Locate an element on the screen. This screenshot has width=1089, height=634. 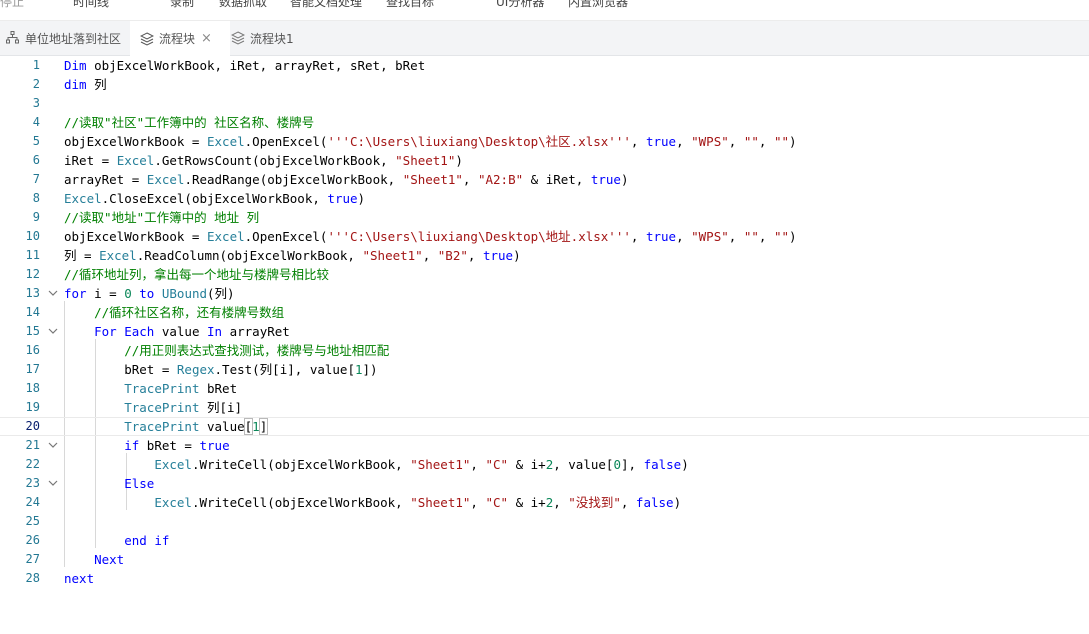
code-line: 4 //读取"社区"工作簿中的 社区名称、楼牌号 is located at coordinates (544, 122).